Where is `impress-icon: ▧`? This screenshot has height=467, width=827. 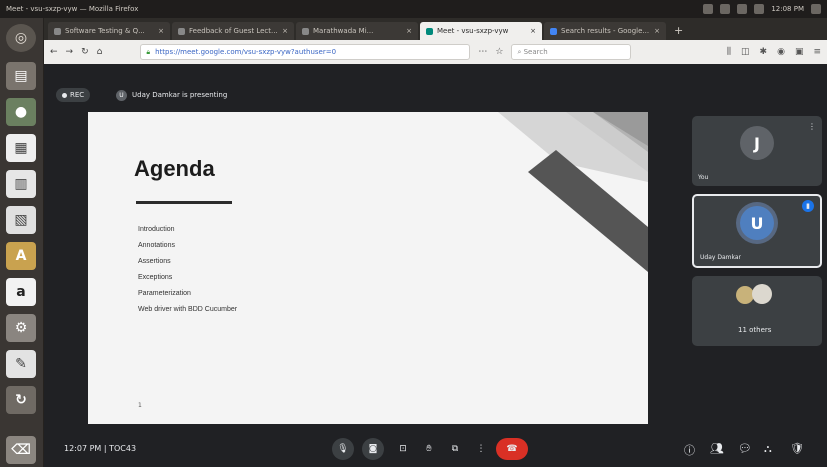
impress-icon: ▧ is located at coordinates (21, 220).